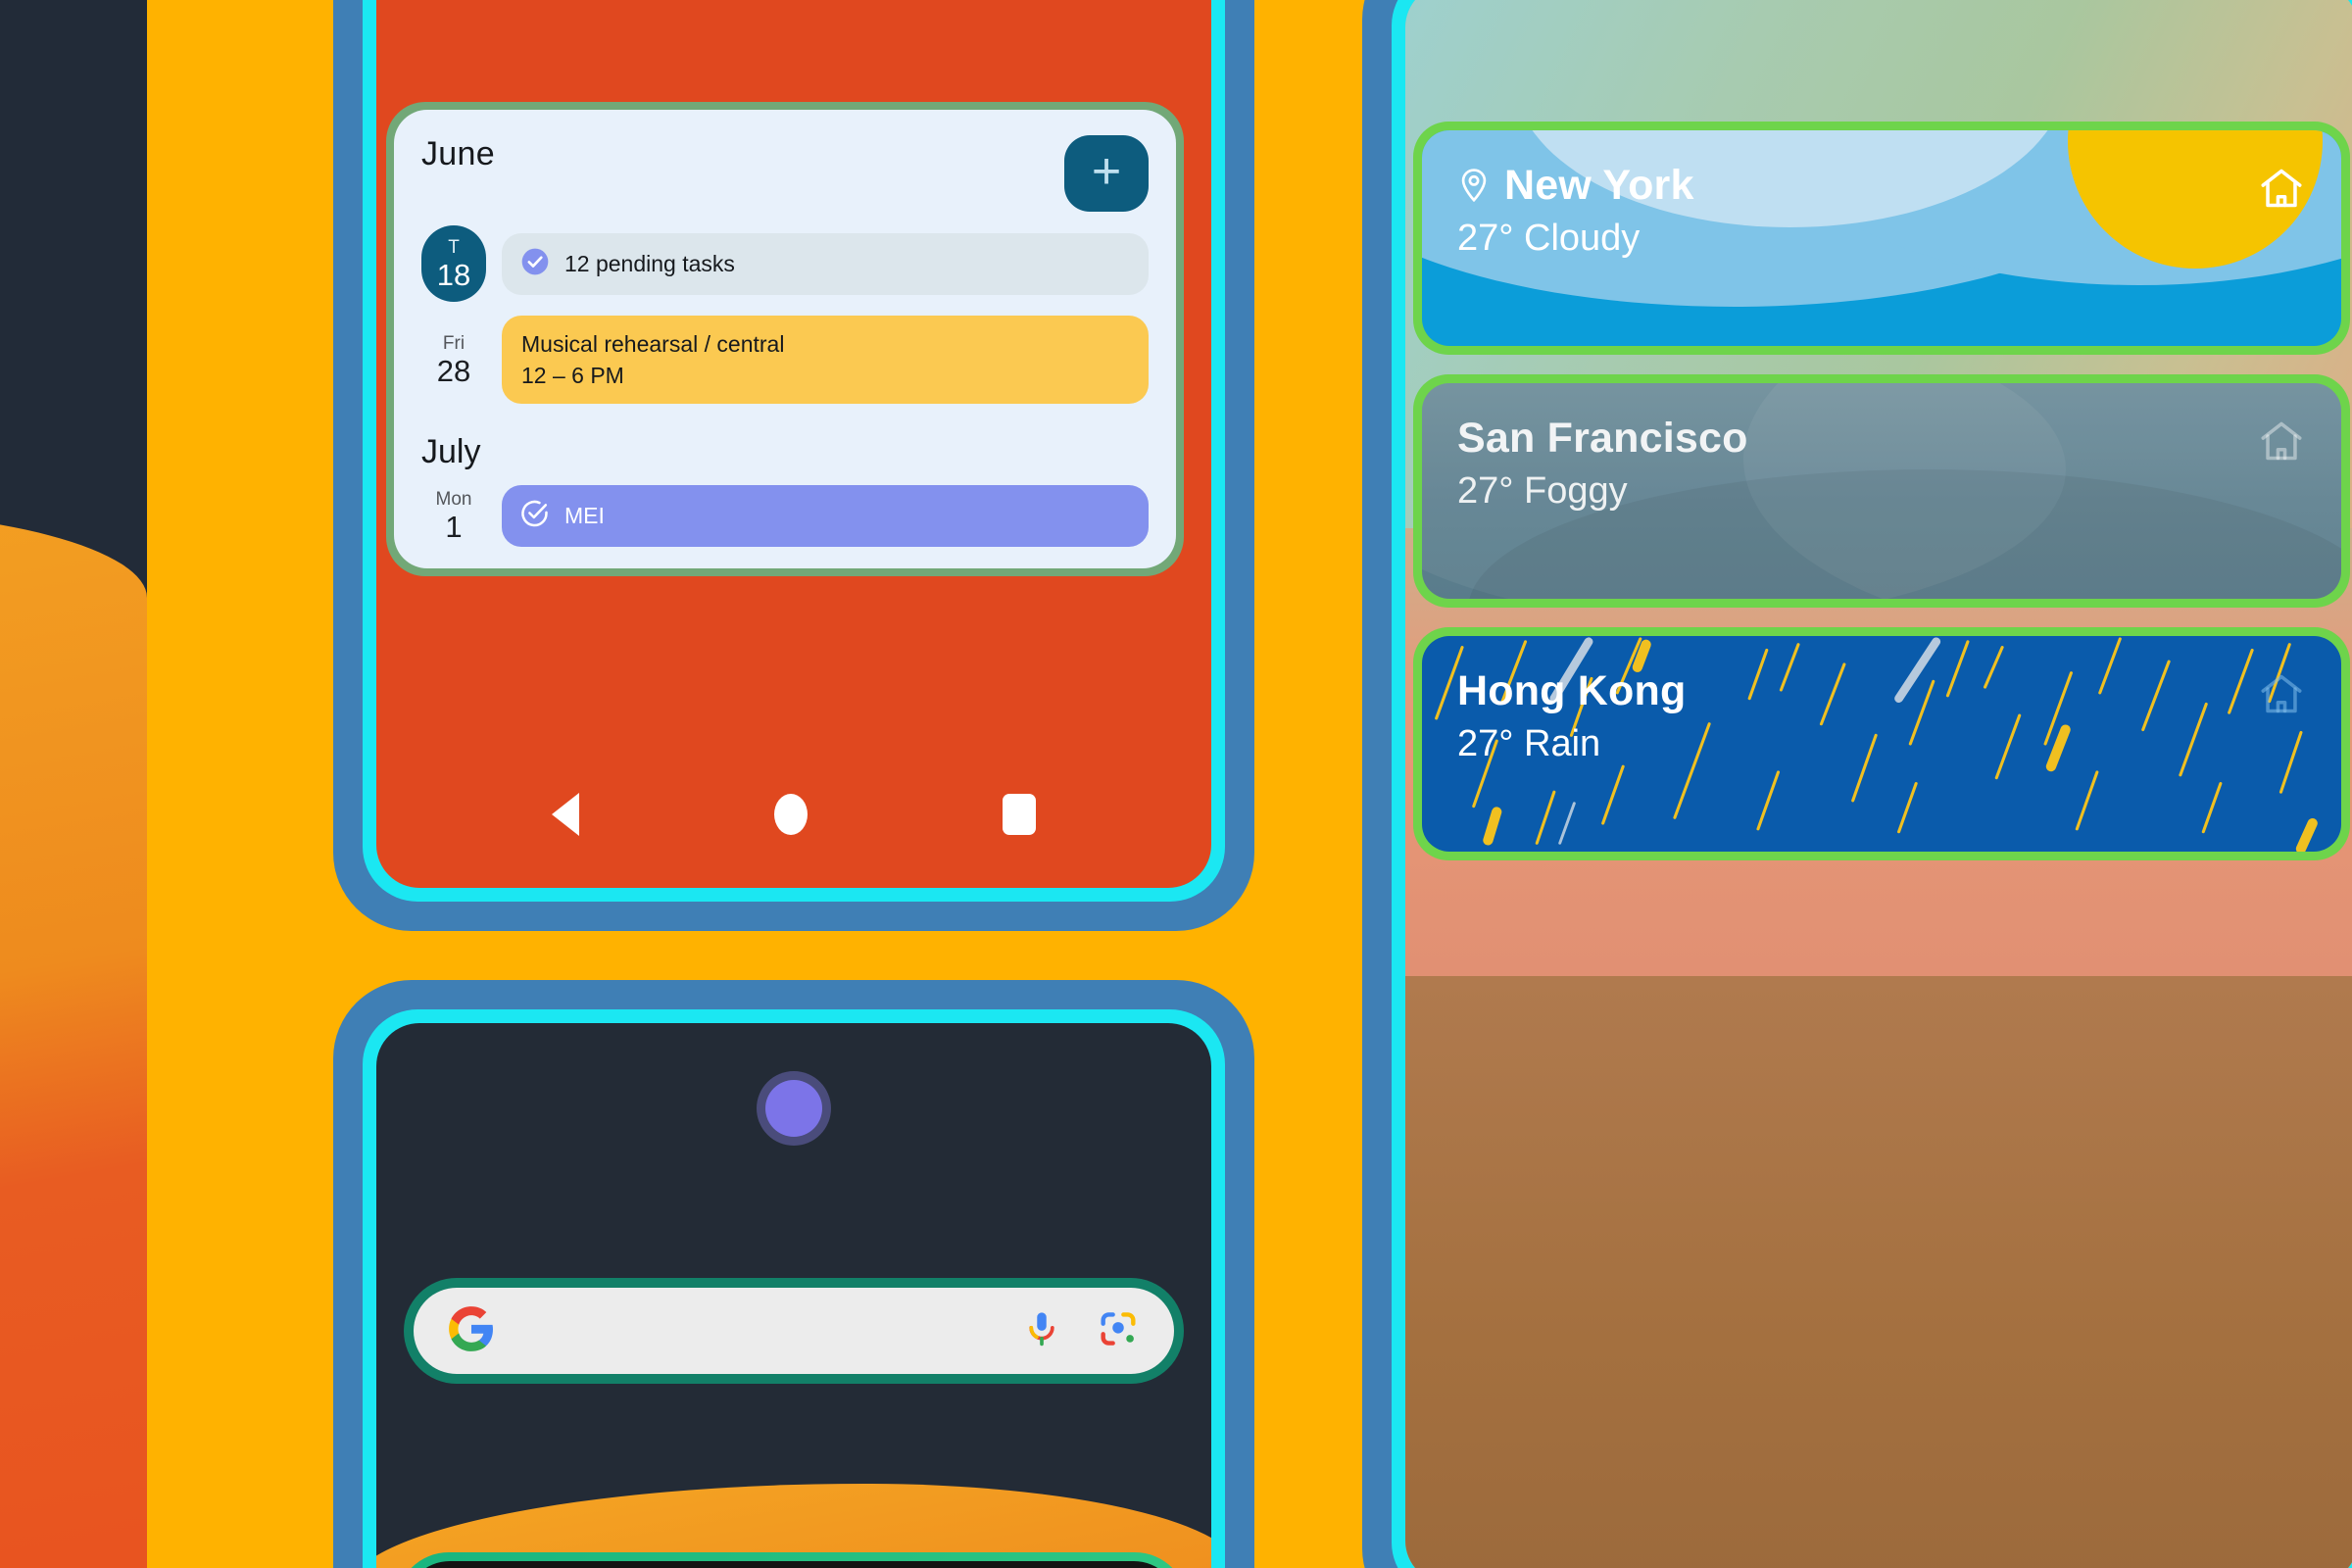 Image resolution: width=2352 pixels, height=1568 pixels. I want to click on home-pill-icon, so click(790, 814).